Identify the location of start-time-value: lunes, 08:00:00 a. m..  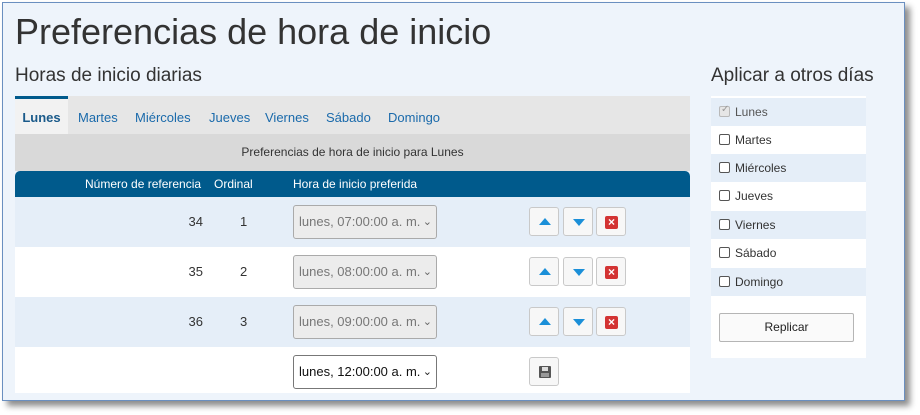
(360, 271).